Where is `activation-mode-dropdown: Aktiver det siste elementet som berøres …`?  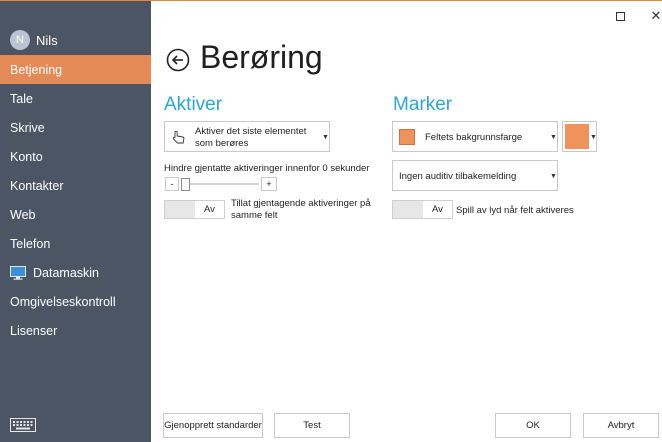
activation-mode-dropdown: Aktiver det siste elementet som berøres … is located at coordinates (247, 136).